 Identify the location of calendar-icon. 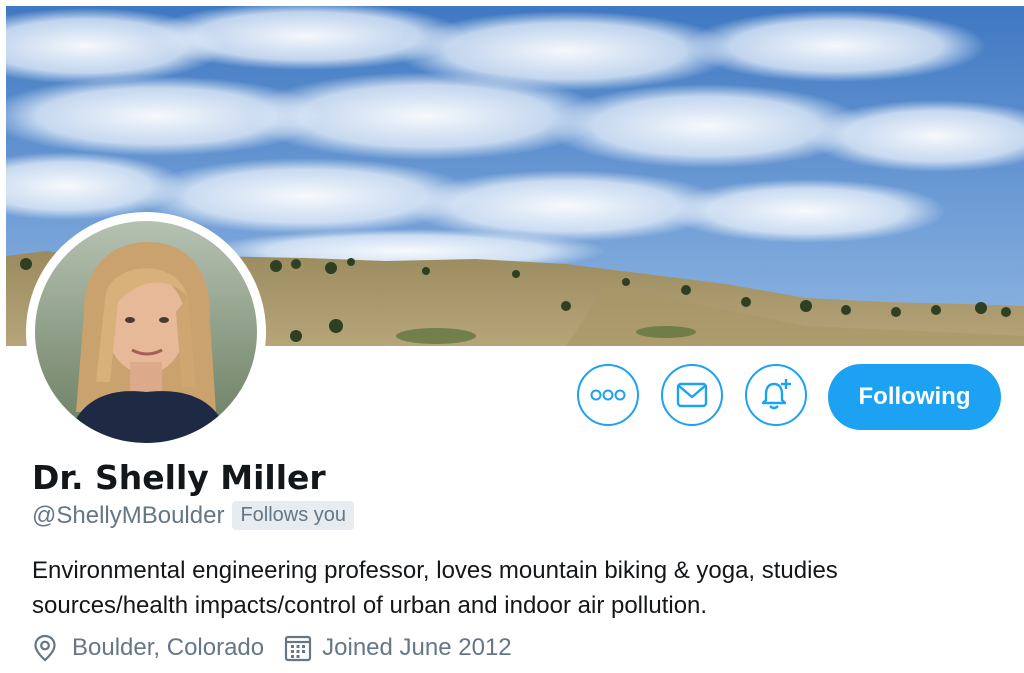
(298, 648).